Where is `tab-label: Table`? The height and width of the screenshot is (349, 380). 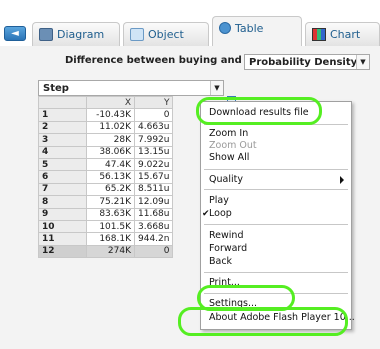 tab-label: Table is located at coordinates (249, 28).